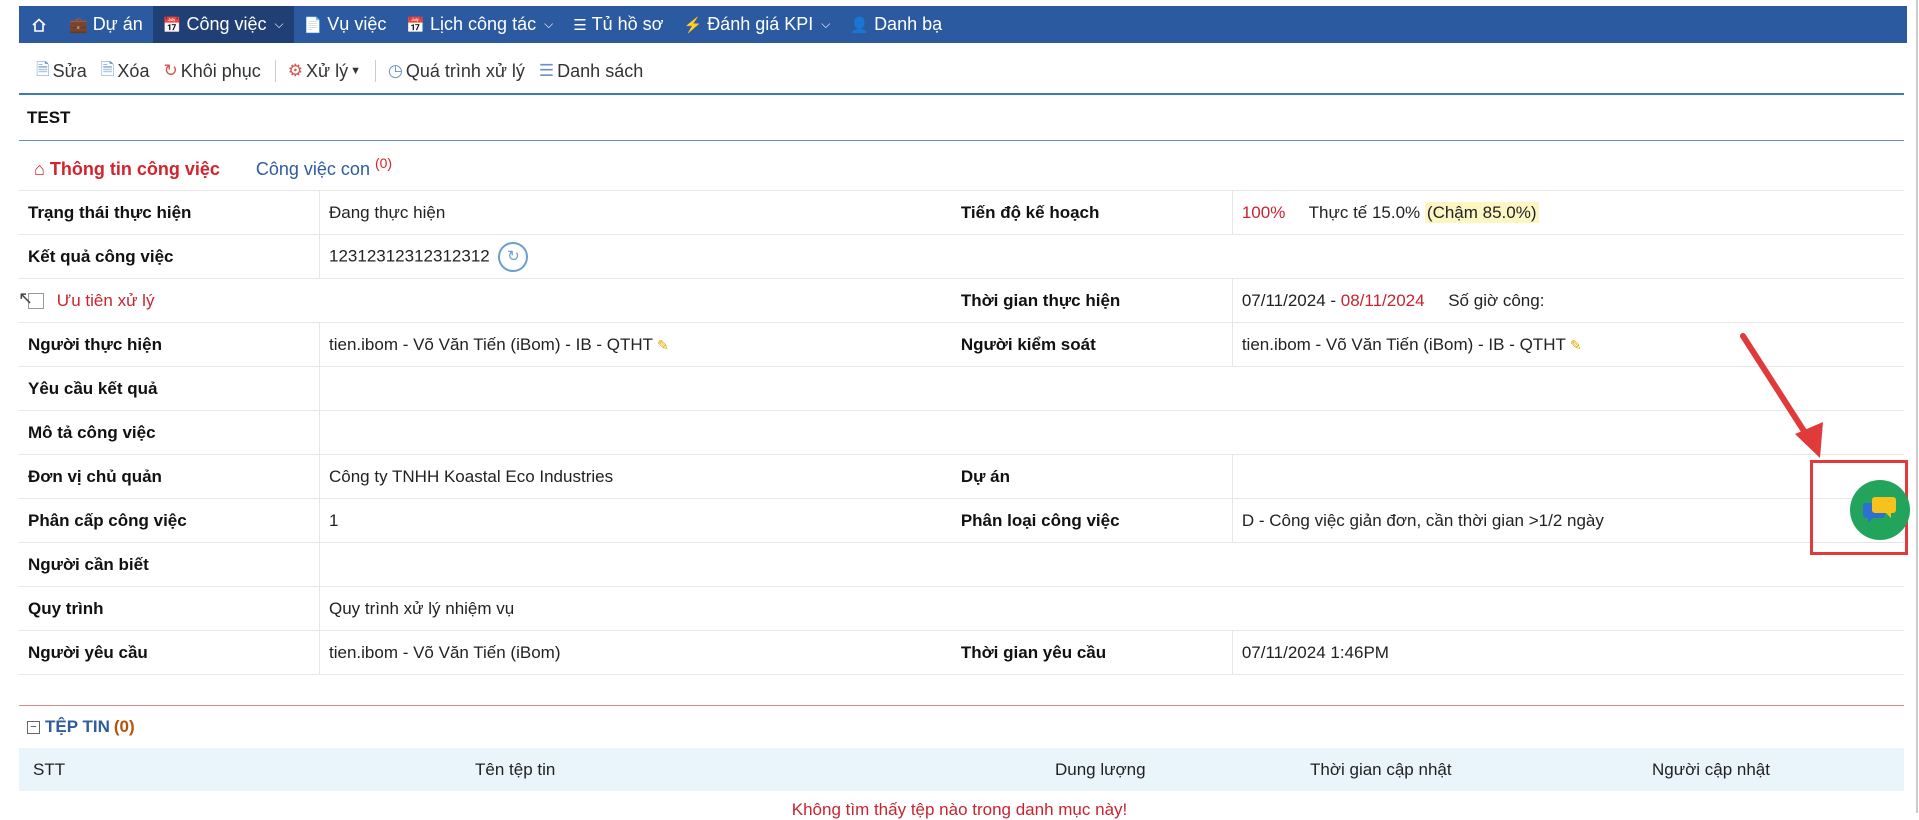 The image size is (1919, 820). Describe the element at coordinates (220, 70) in the screenshot. I see `restore-label: Khôi phục` at that location.